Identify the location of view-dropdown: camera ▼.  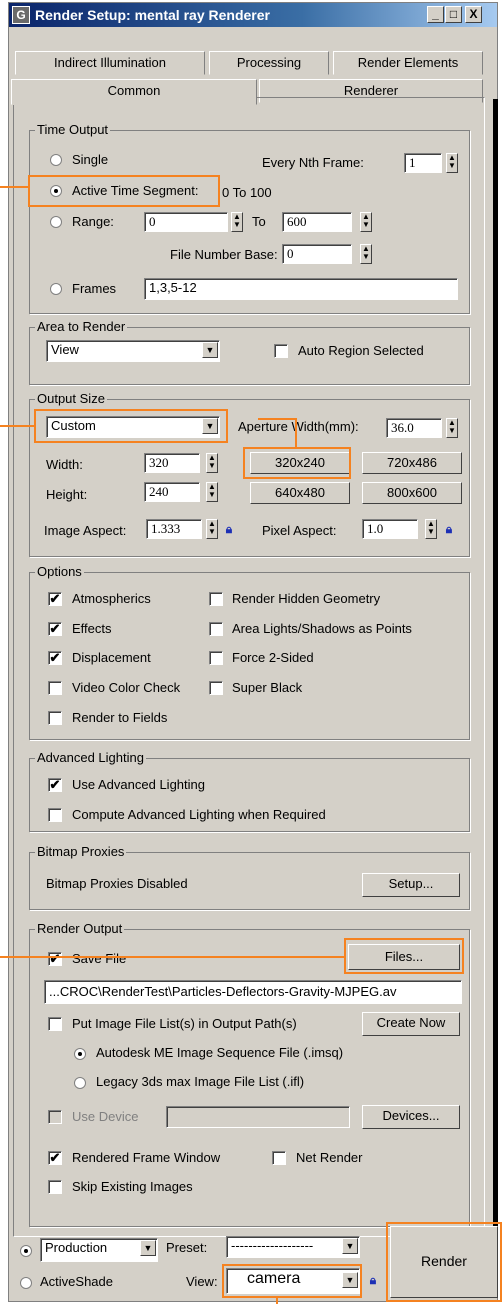
(293, 1281).